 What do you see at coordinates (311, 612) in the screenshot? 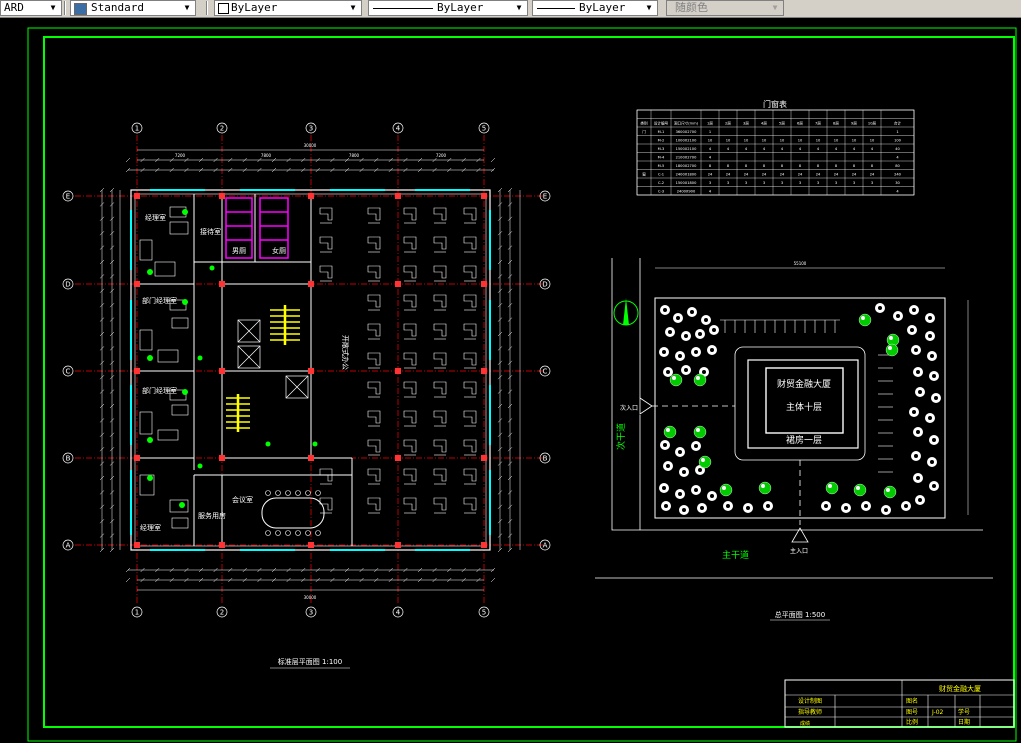
I see `axis-bubble: 3` at bounding box center [311, 612].